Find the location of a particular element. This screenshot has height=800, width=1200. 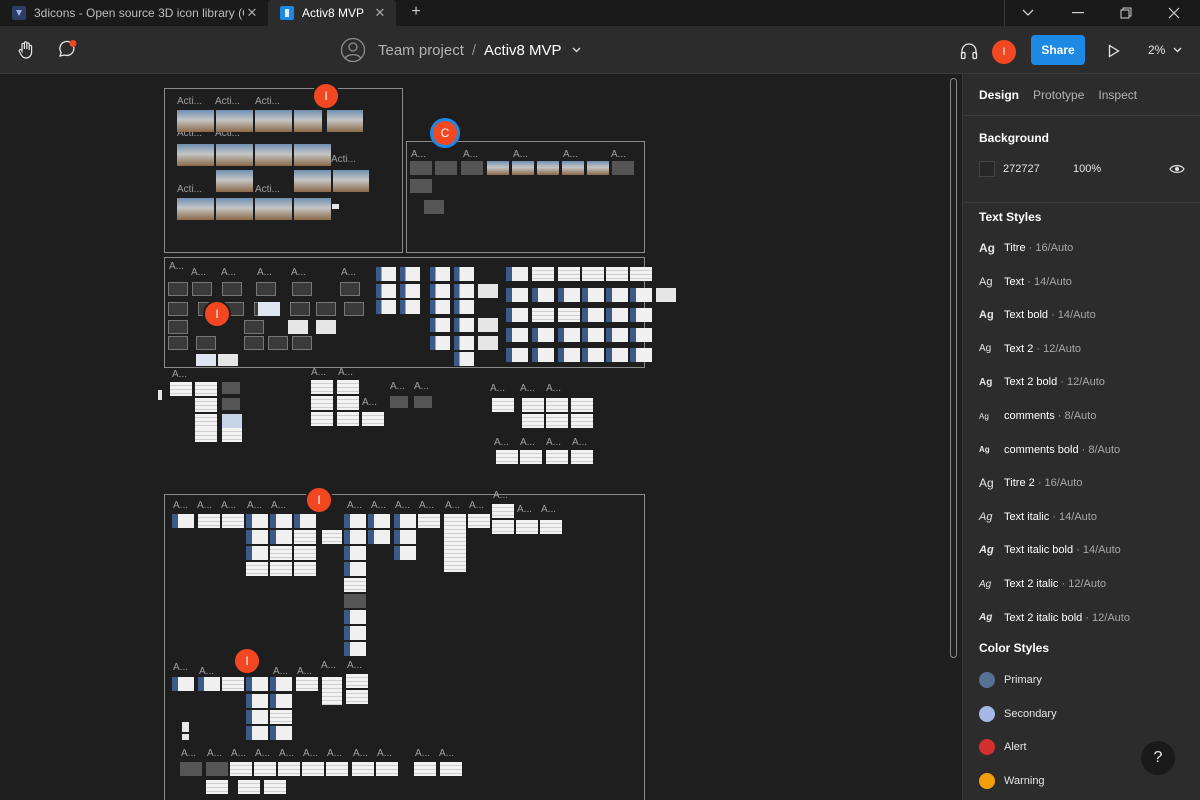

text-style-row: Ag Text 2 italic bold · 12/Auto is located at coordinates (1084, 618).